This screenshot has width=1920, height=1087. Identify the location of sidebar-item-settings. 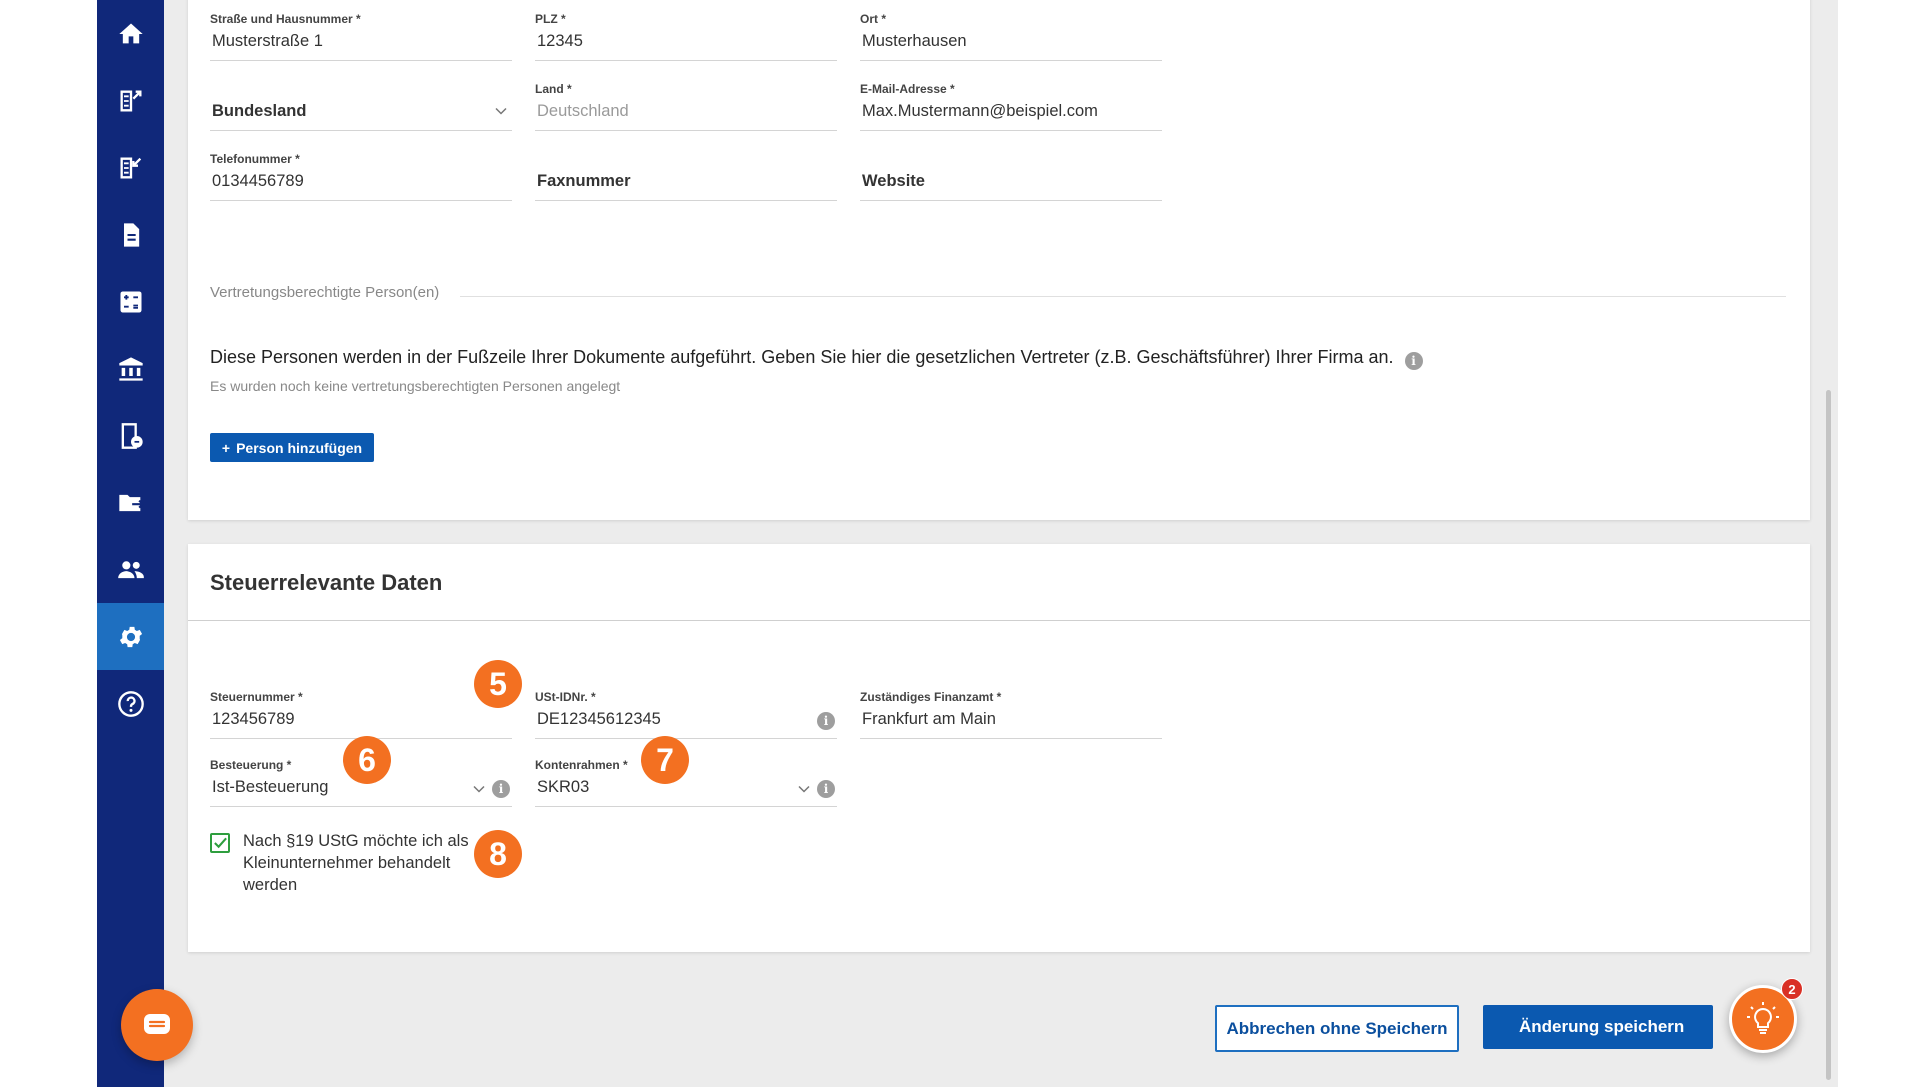
(130, 636).